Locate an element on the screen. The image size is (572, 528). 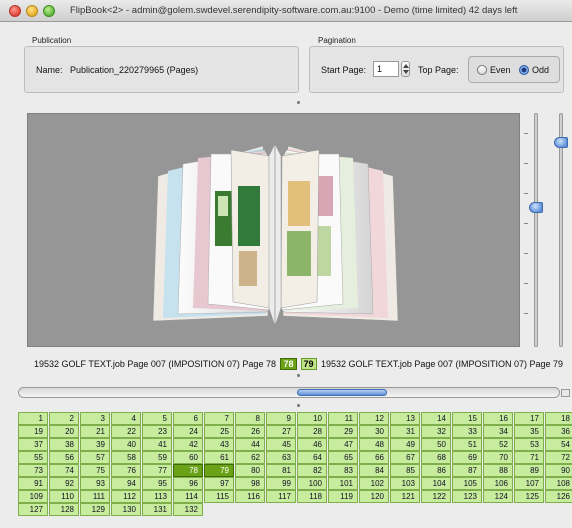
odd-radio is located at coordinates (524, 70).